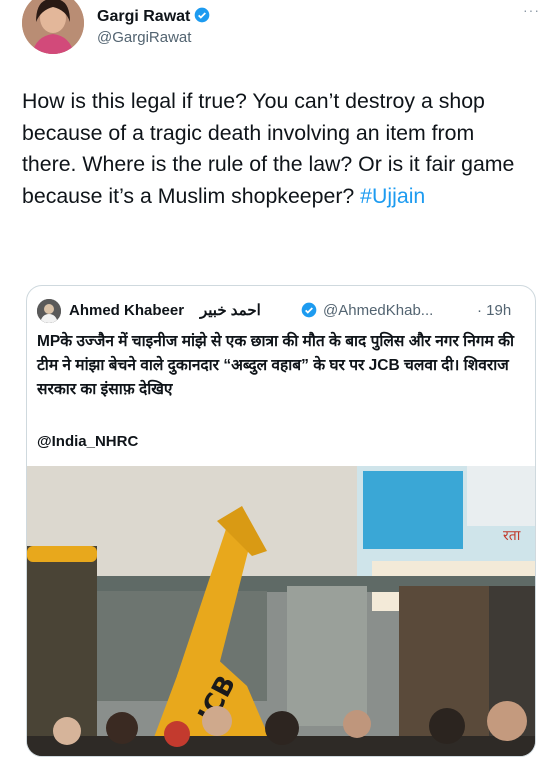  Describe the element at coordinates (230, 310) in the screenshot. I see `quoted-author-name-urdu: احمد خبیر` at that location.